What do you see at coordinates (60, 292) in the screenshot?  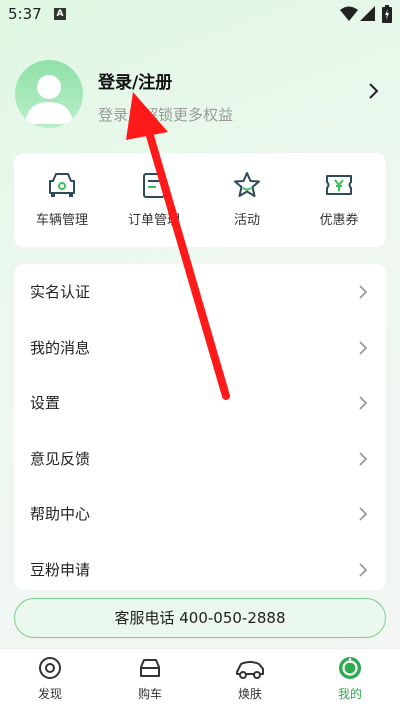 I see `menu-item-label: 实名认证` at bounding box center [60, 292].